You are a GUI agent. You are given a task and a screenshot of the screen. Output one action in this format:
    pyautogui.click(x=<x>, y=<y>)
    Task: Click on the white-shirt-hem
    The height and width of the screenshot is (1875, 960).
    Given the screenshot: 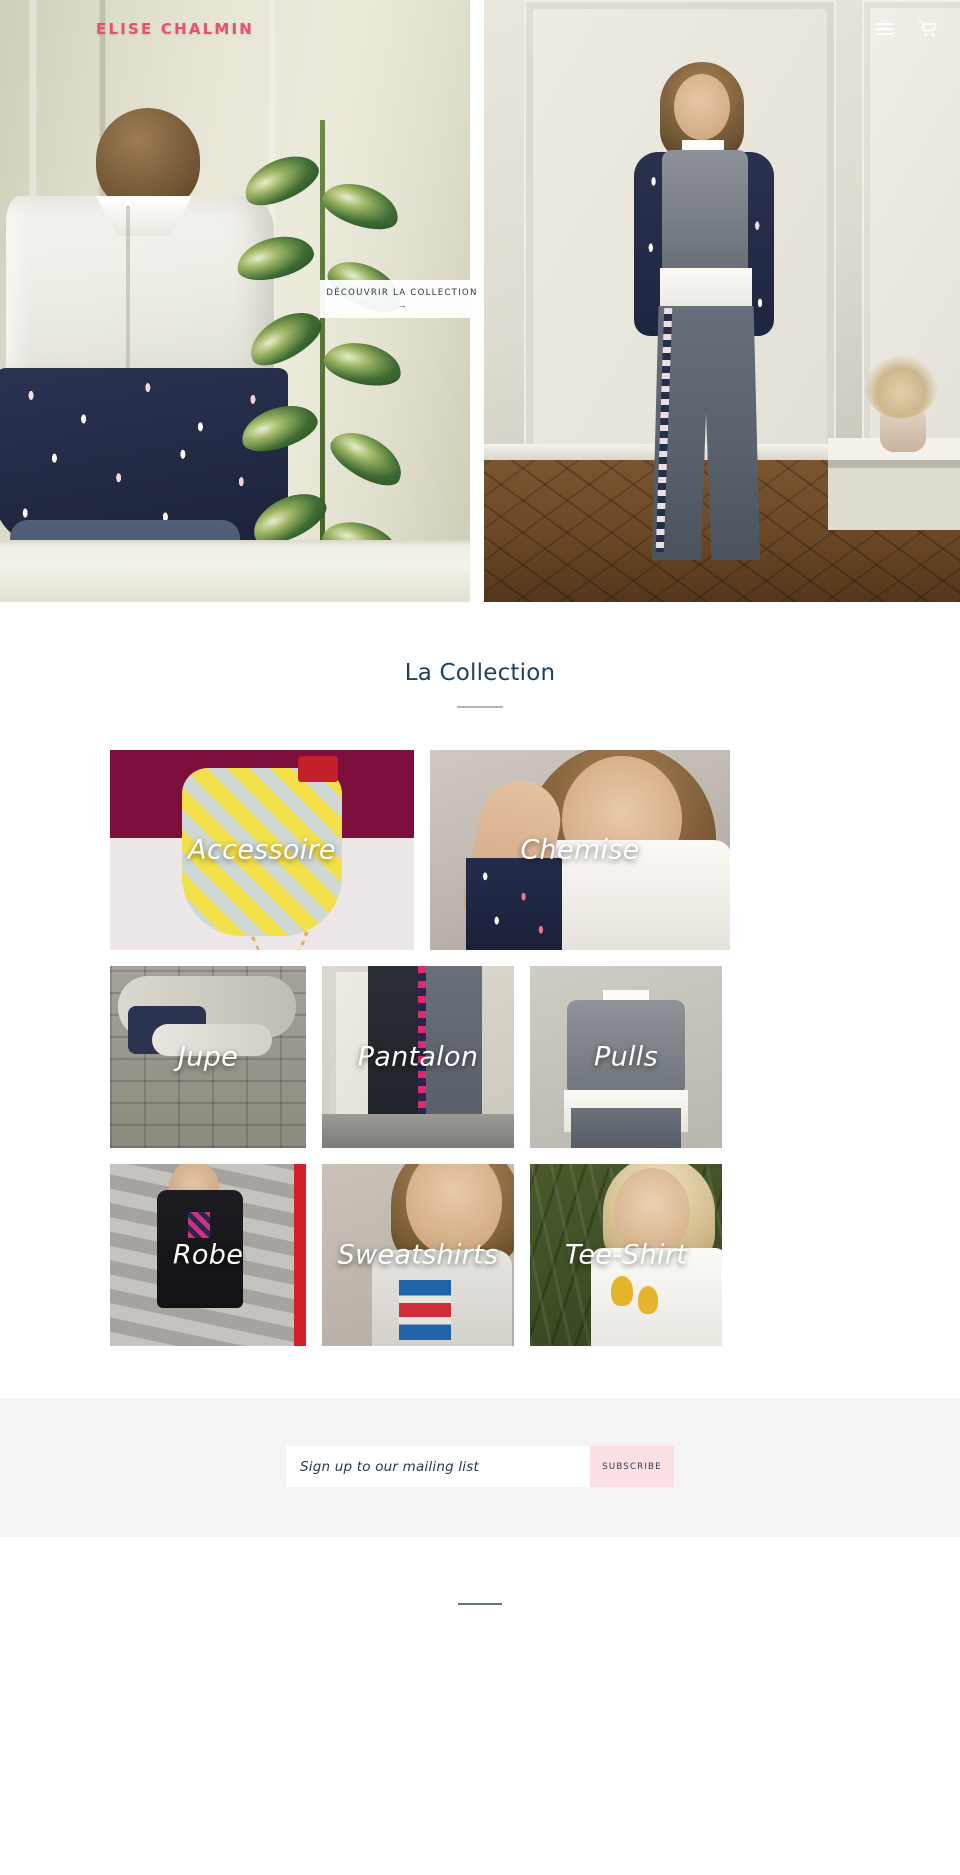 What is the action you would take?
    pyautogui.click(x=706, y=289)
    